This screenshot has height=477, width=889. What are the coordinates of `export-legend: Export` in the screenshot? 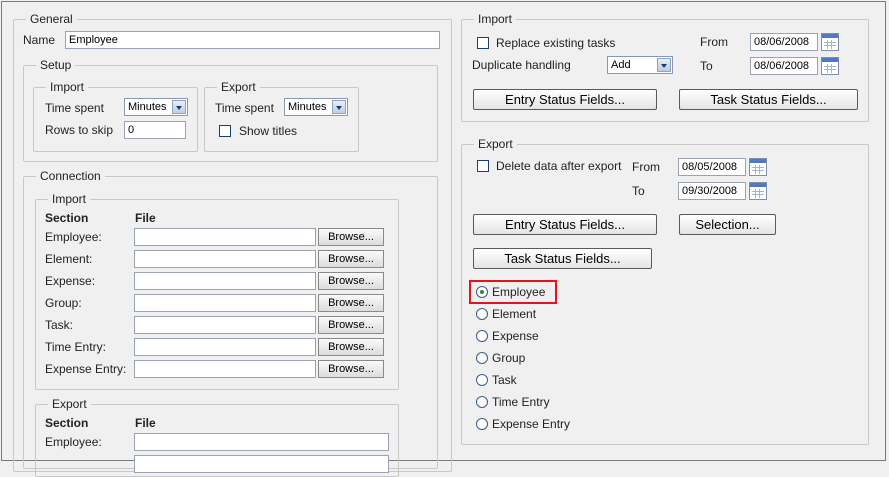 It's located at (495, 144).